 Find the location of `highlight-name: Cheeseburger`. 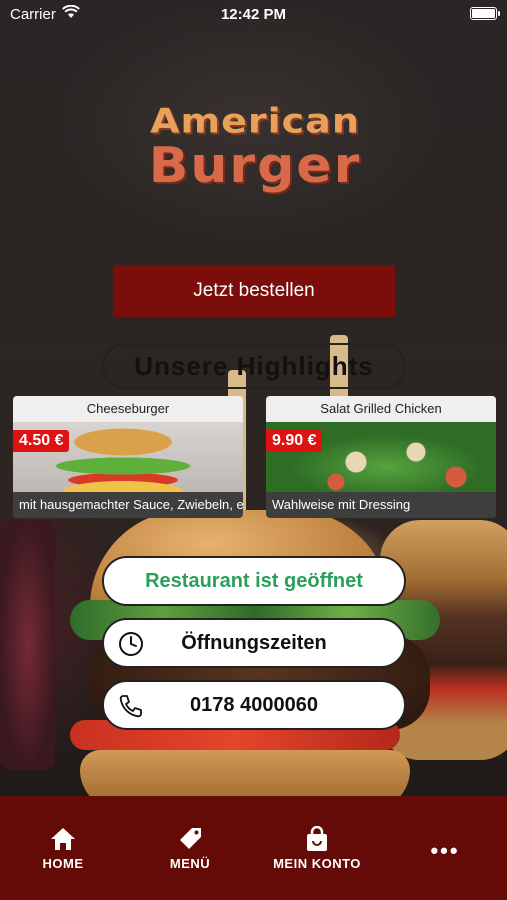

highlight-name: Cheeseburger is located at coordinates (128, 409).